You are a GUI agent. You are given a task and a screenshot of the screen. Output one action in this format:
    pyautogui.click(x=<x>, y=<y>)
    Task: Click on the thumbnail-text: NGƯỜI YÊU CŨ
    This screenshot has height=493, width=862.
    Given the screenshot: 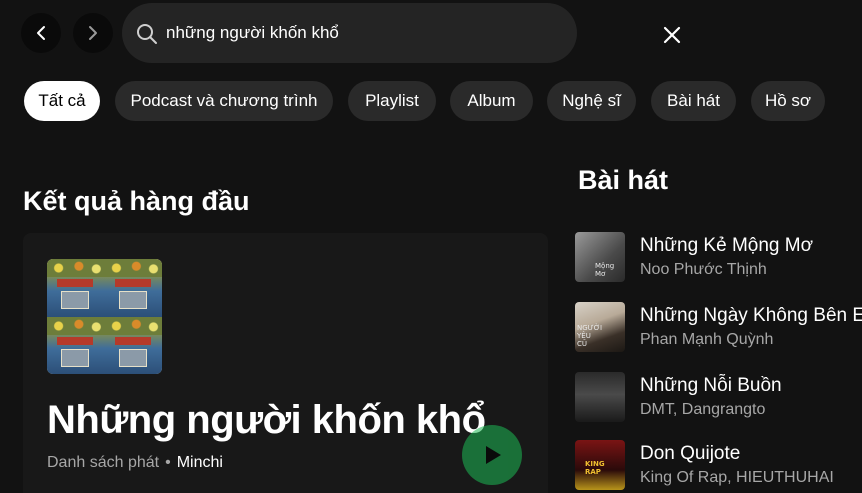 What is the action you would take?
    pyautogui.click(x=590, y=336)
    